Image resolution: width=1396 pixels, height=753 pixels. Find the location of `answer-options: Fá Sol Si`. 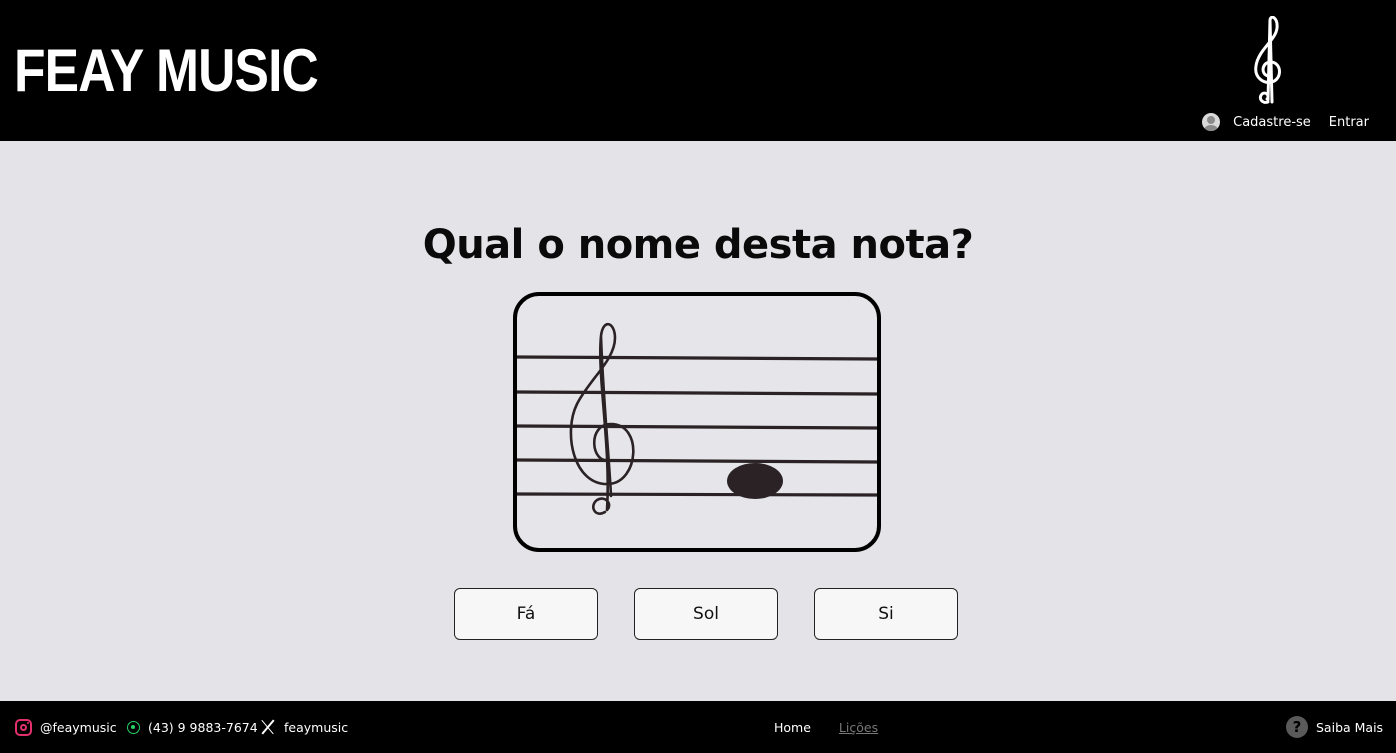

answer-options: Fá Sol Si is located at coordinates (706, 614).